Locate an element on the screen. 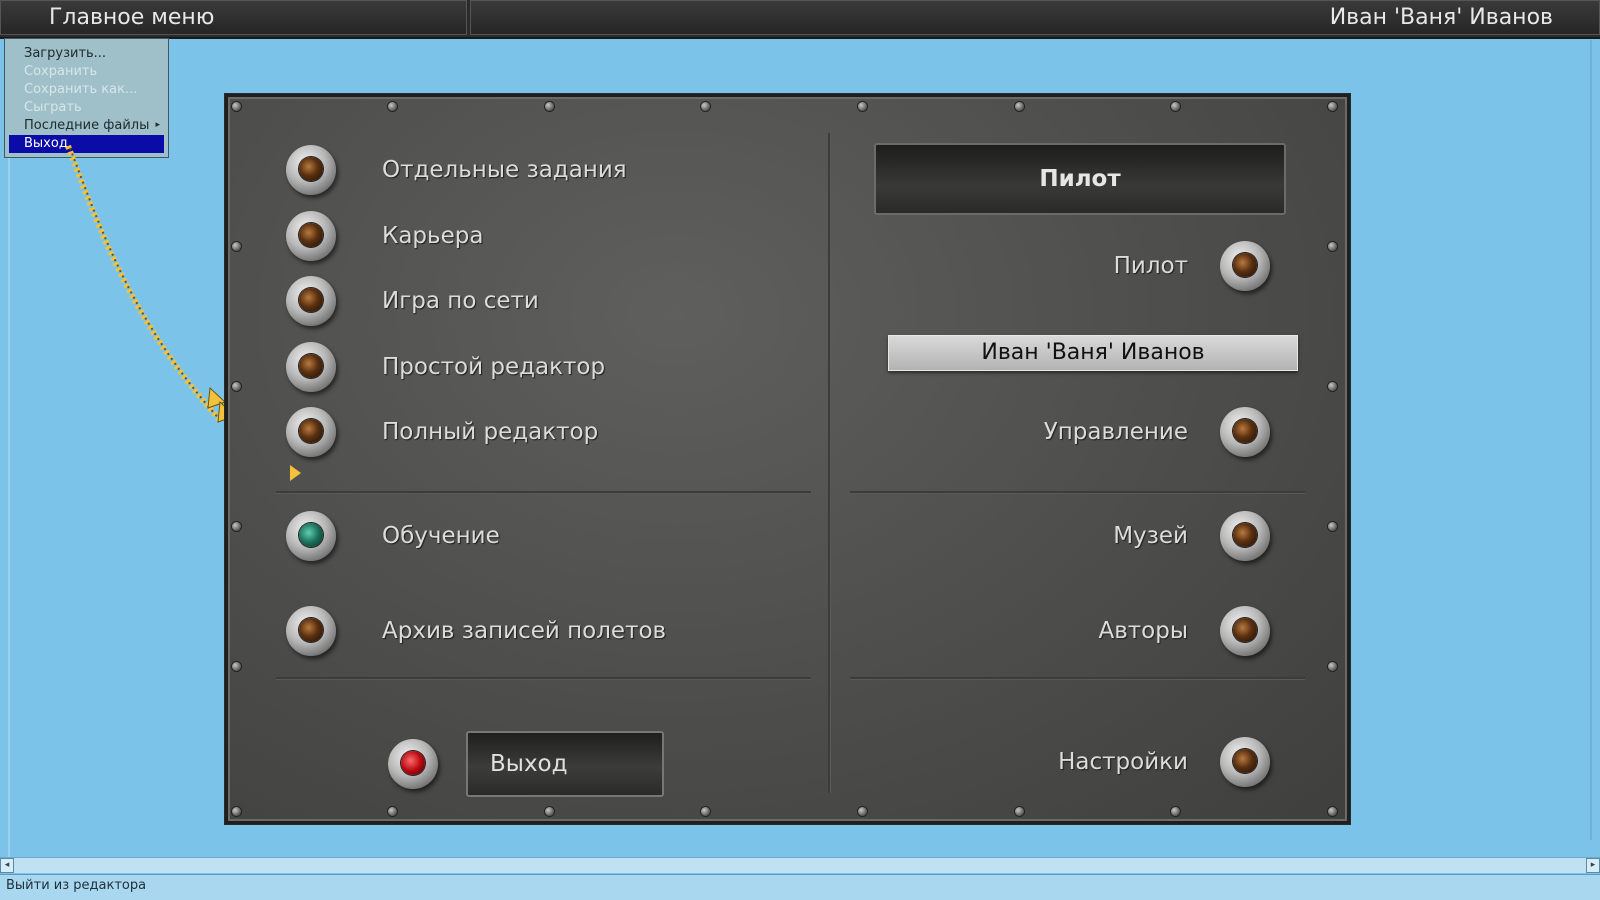  status-bar: Выйти из редактора is located at coordinates (800, 887).